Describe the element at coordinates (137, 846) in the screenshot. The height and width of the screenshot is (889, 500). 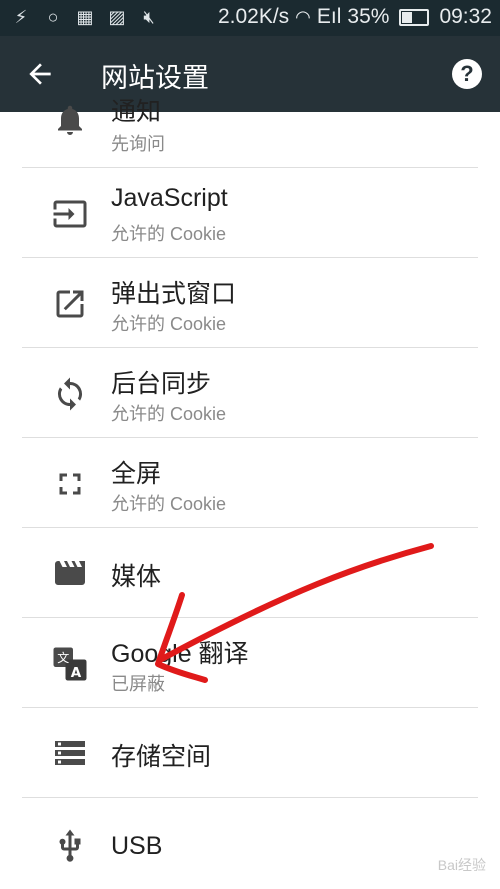
I see `setting-title: USB` at that location.